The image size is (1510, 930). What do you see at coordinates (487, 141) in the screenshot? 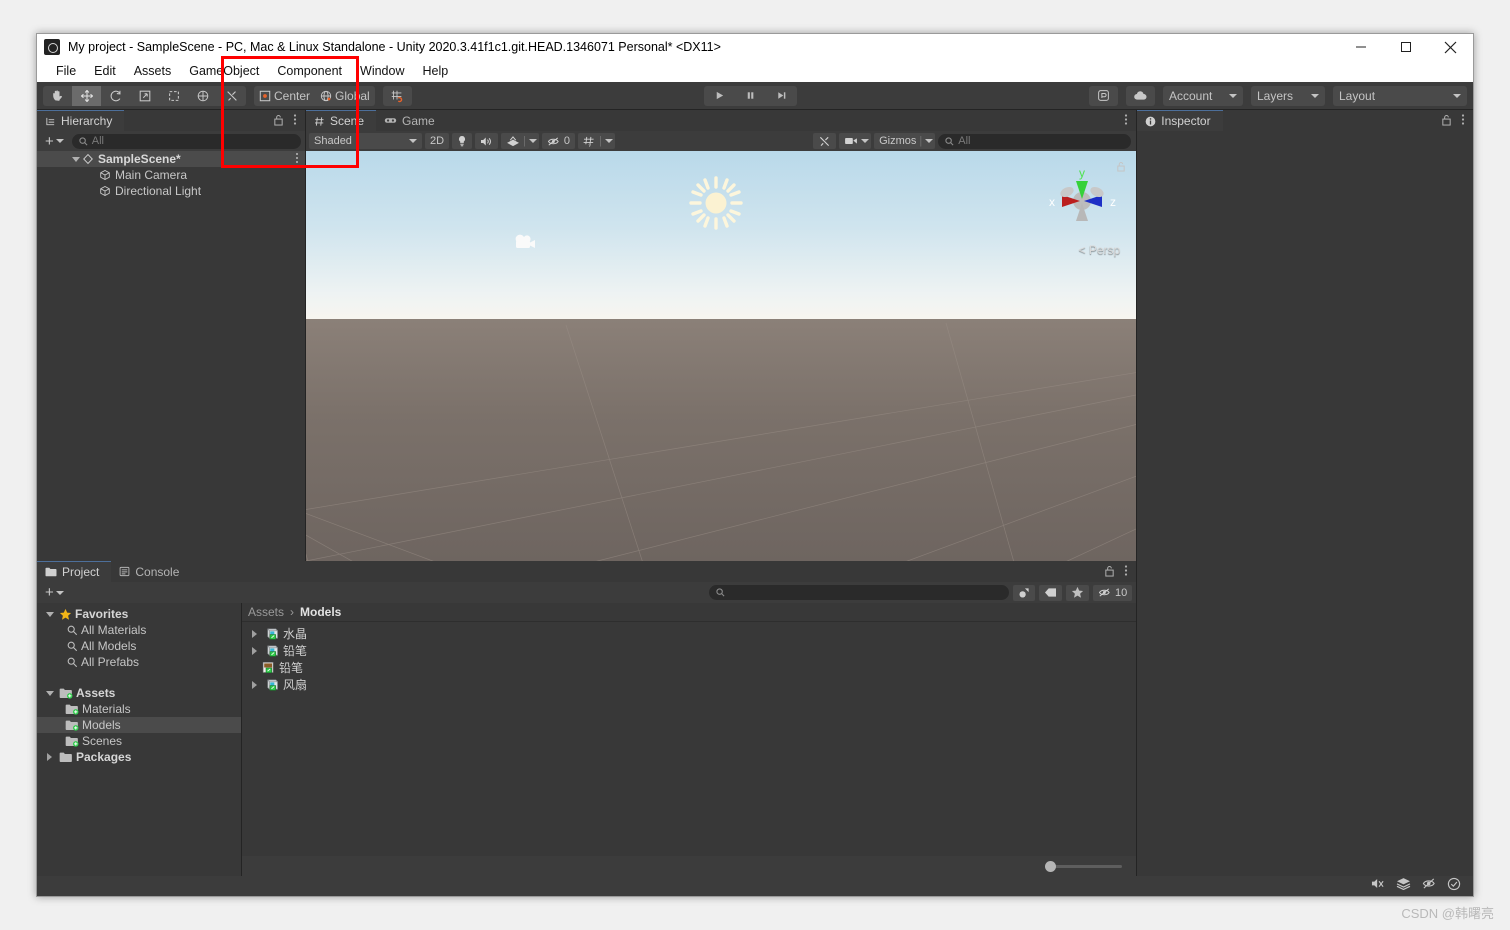
I see `audio-icon` at bounding box center [487, 141].